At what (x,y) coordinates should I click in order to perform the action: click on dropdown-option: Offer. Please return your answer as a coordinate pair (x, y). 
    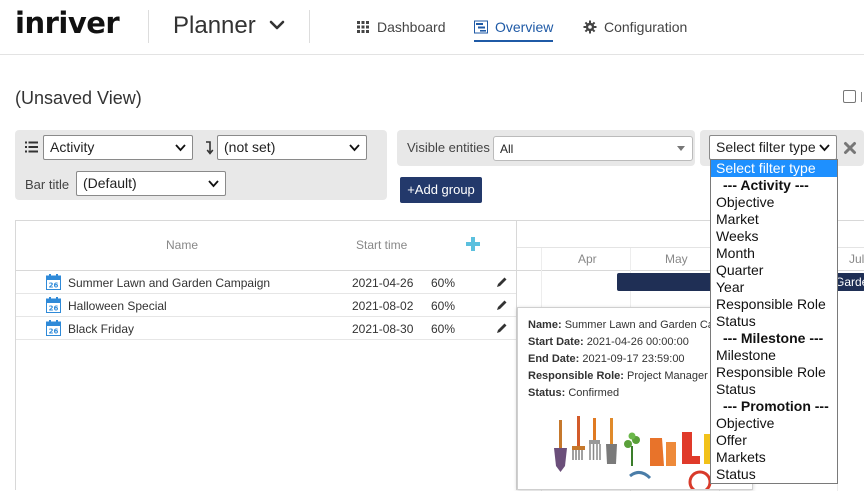
    Looking at the image, I should click on (774, 440).